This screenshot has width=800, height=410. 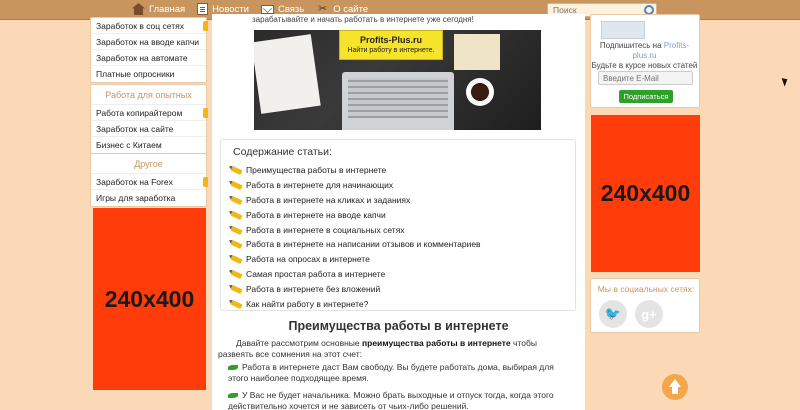 I want to click on nav-label: Новости, so click(x=230, y=9).